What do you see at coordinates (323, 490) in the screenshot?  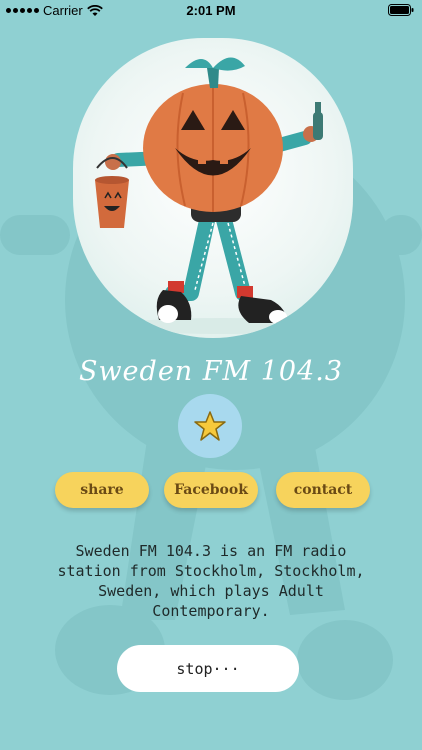 I see `contact-button: contact` at bounding box center [323, 490].